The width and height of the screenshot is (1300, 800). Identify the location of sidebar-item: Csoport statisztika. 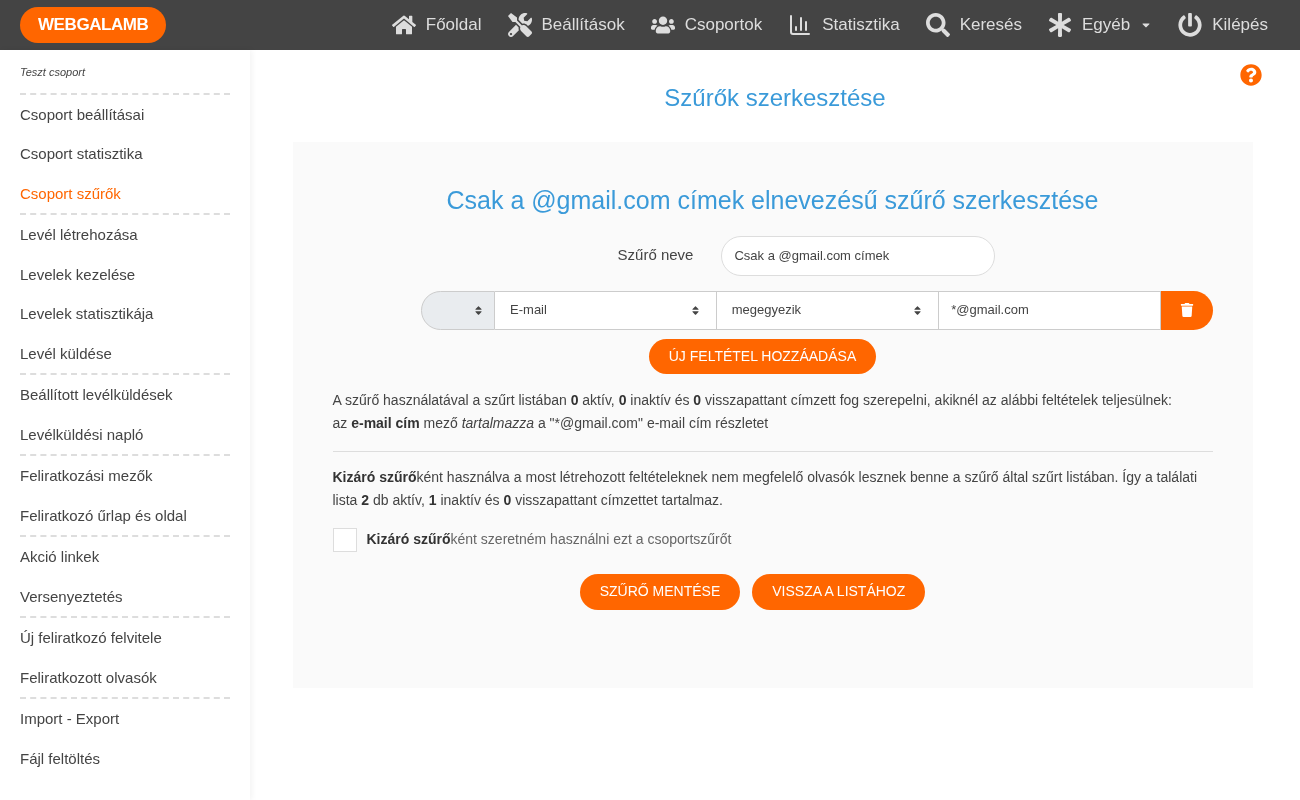
(125, 154).